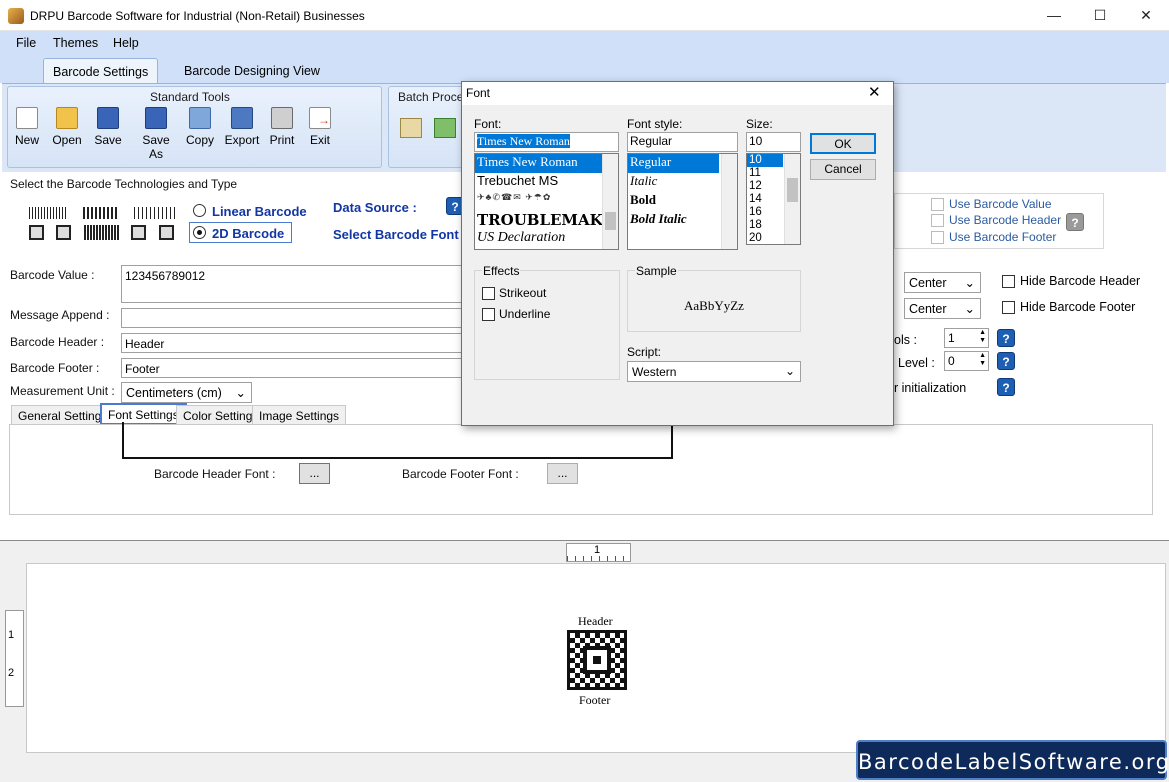  Describe the element at coordinates (200, 118) in the screenshot. I see `copy-icon` at that location.